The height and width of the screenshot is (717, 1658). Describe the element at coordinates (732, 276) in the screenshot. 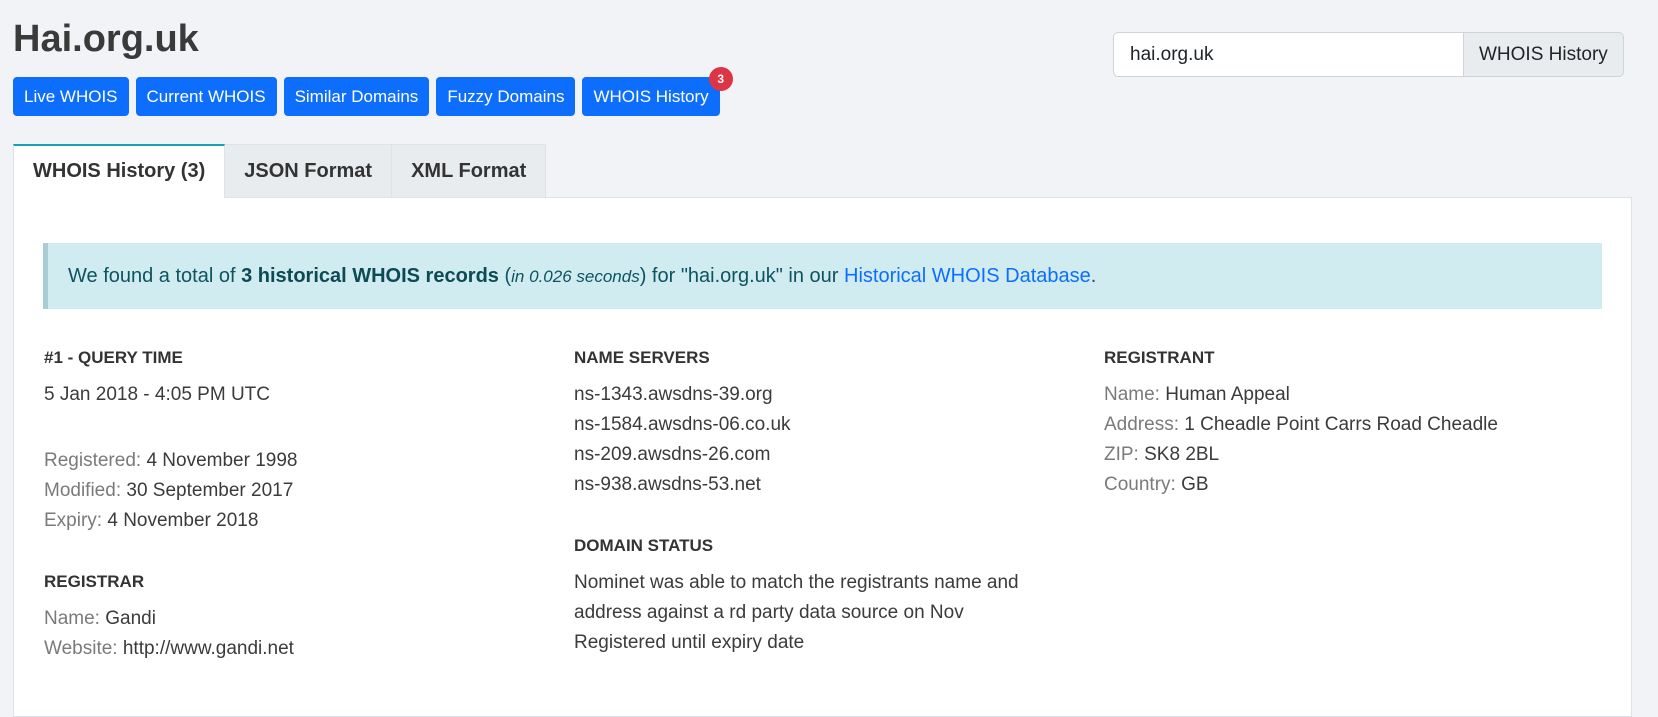

I see `alert-domain-link: hai.org.uk` at that location.